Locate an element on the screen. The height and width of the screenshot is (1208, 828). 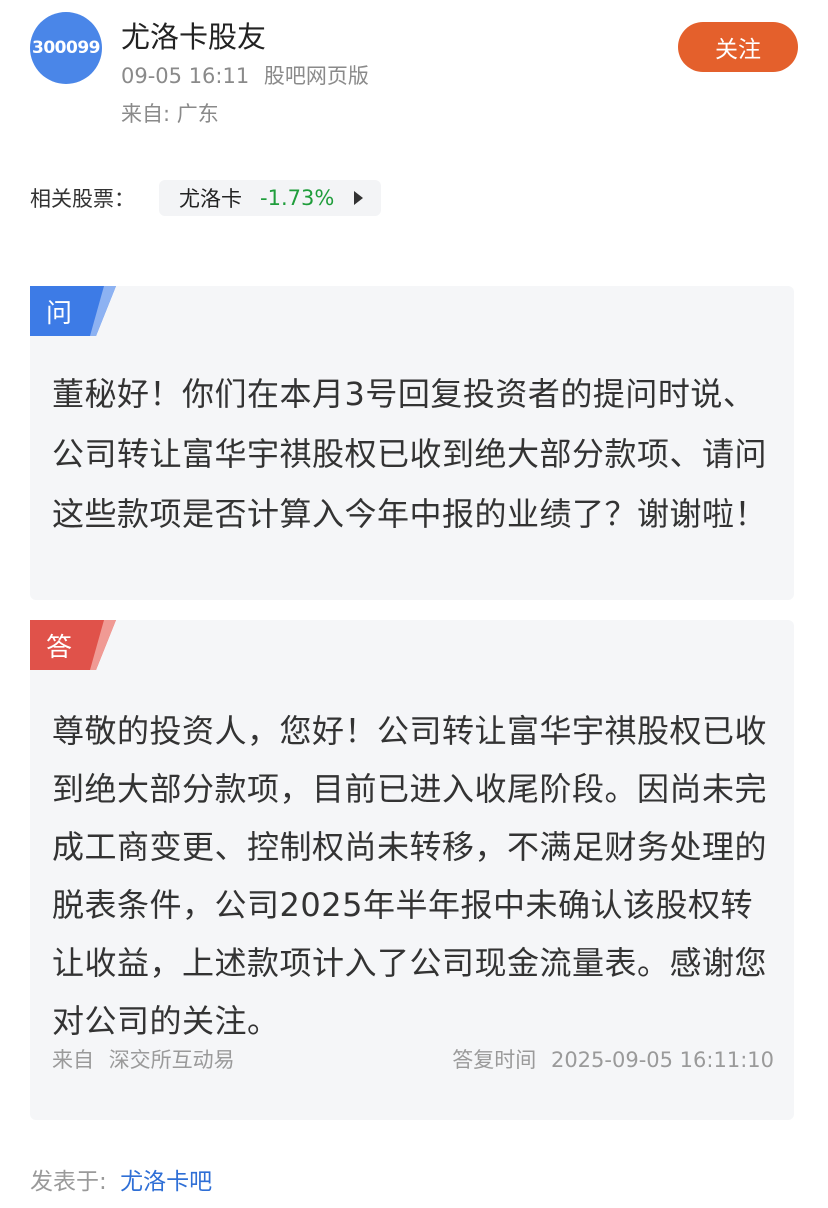
post-location: 来自: 广东 is located at coordinates (170, 114).